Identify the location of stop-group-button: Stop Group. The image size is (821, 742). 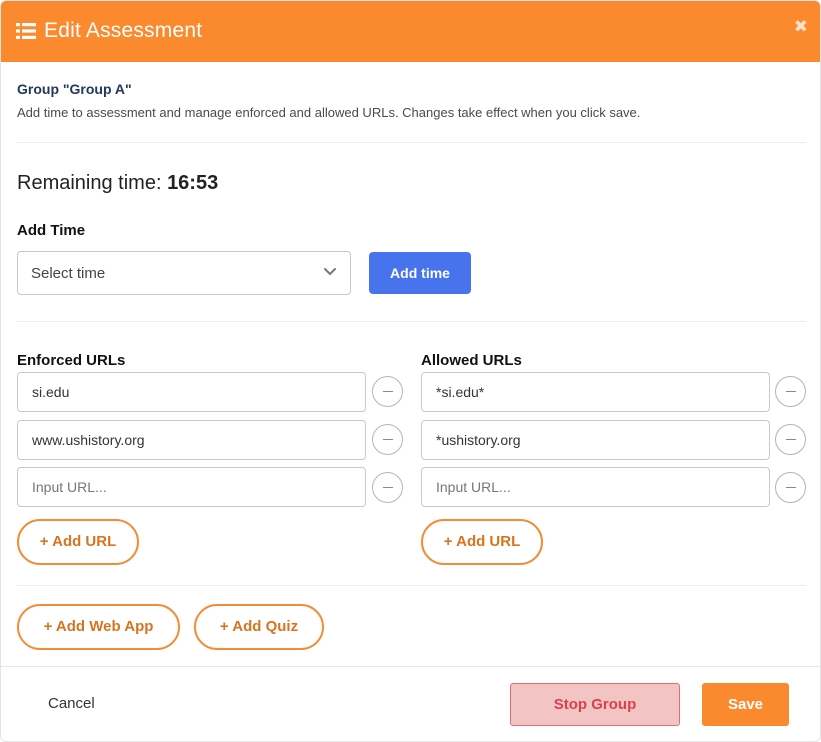
(595, 704).